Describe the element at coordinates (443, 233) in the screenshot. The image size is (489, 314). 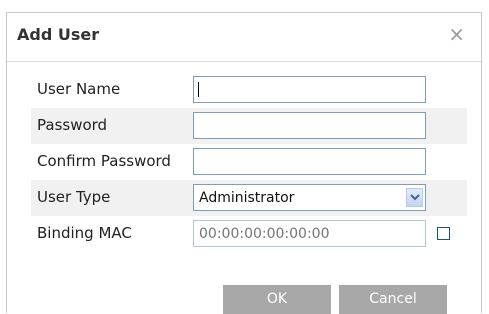
I see `binding-mac-checkbox` at that location.